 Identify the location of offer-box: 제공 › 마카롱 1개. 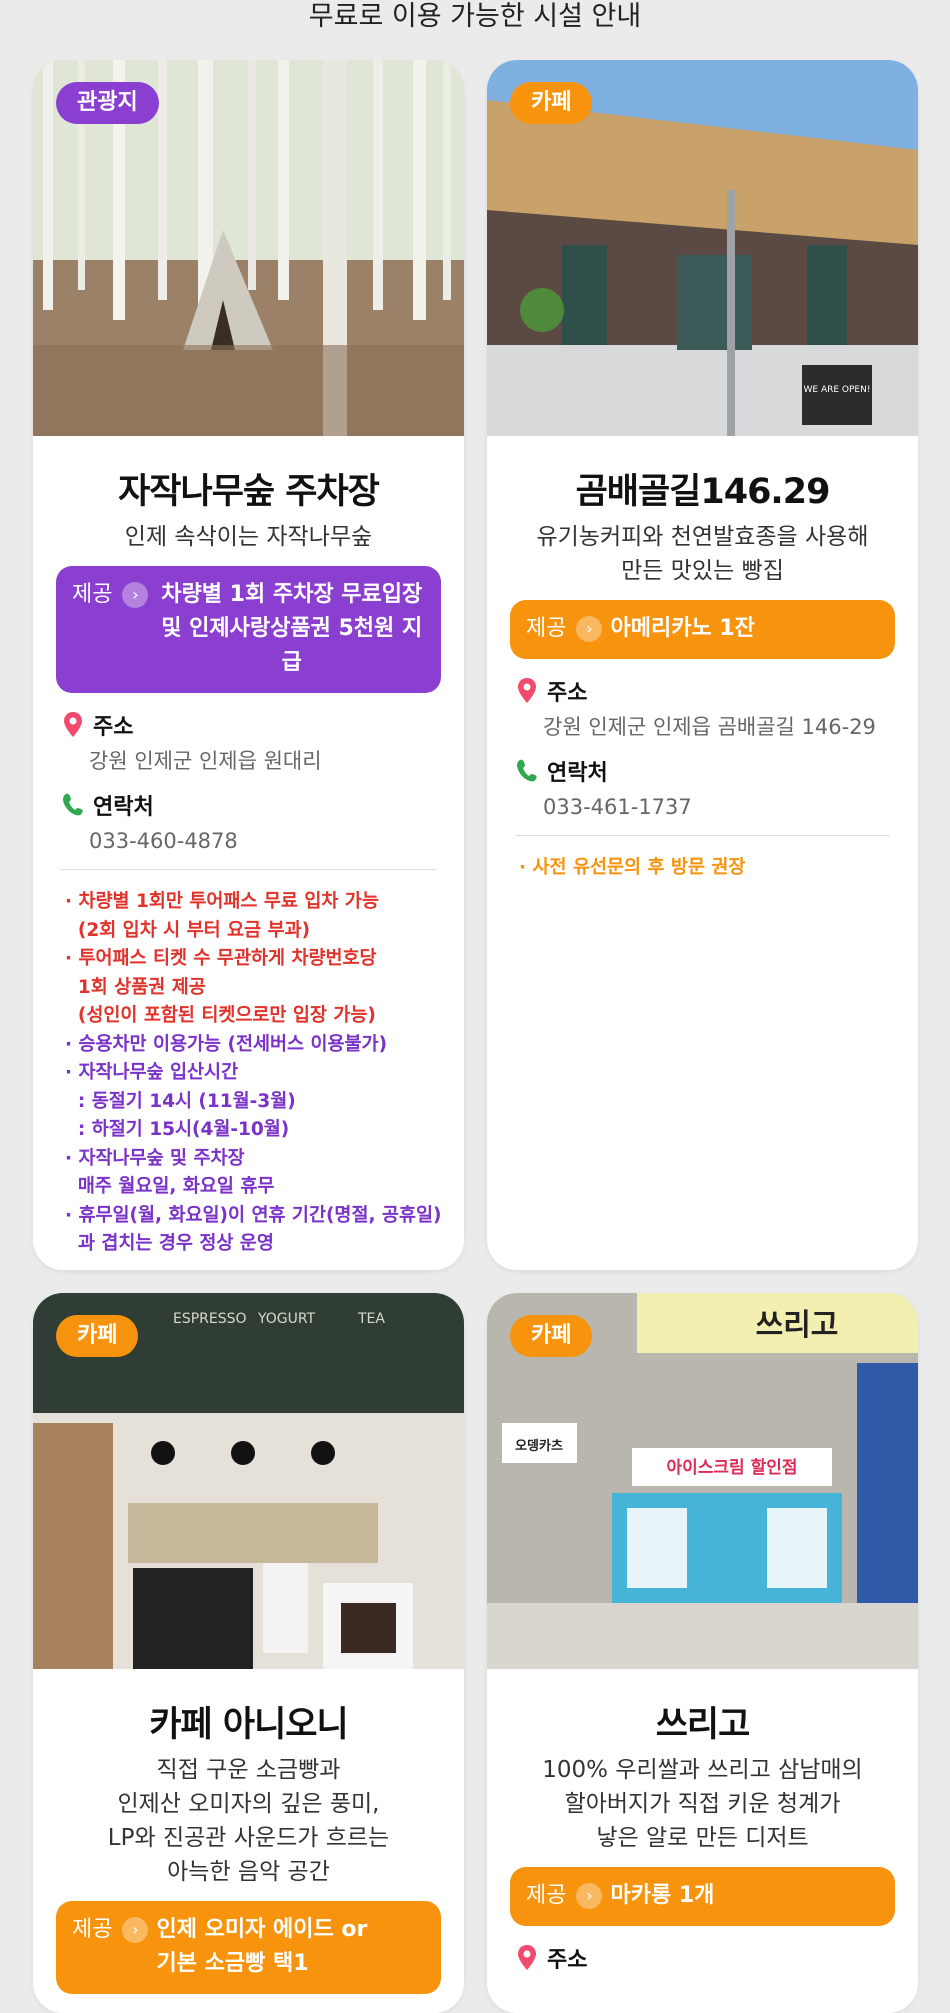
(702, 1896).